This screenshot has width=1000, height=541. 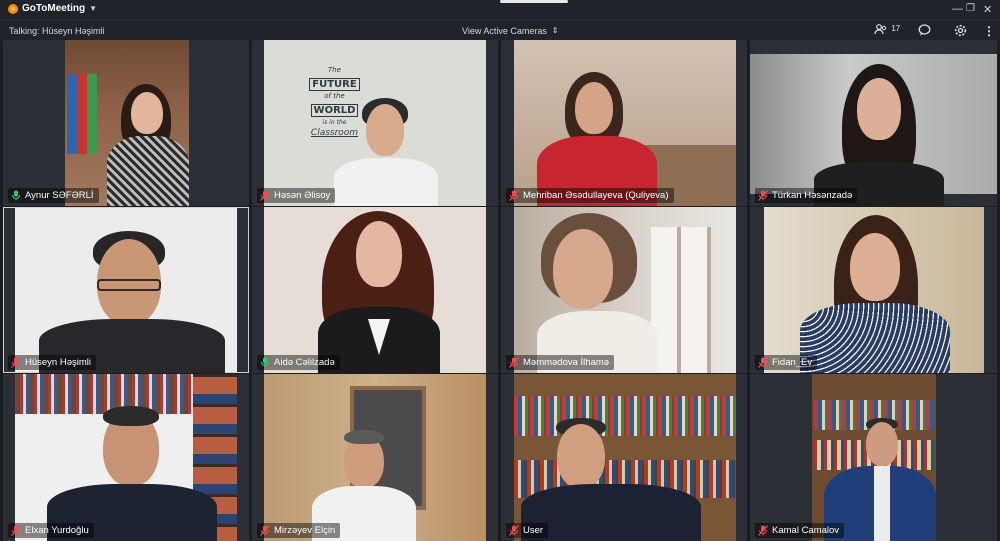 I want to click on participant-name-tag: Həsən Əlisoy, so click(x=296, y=195).